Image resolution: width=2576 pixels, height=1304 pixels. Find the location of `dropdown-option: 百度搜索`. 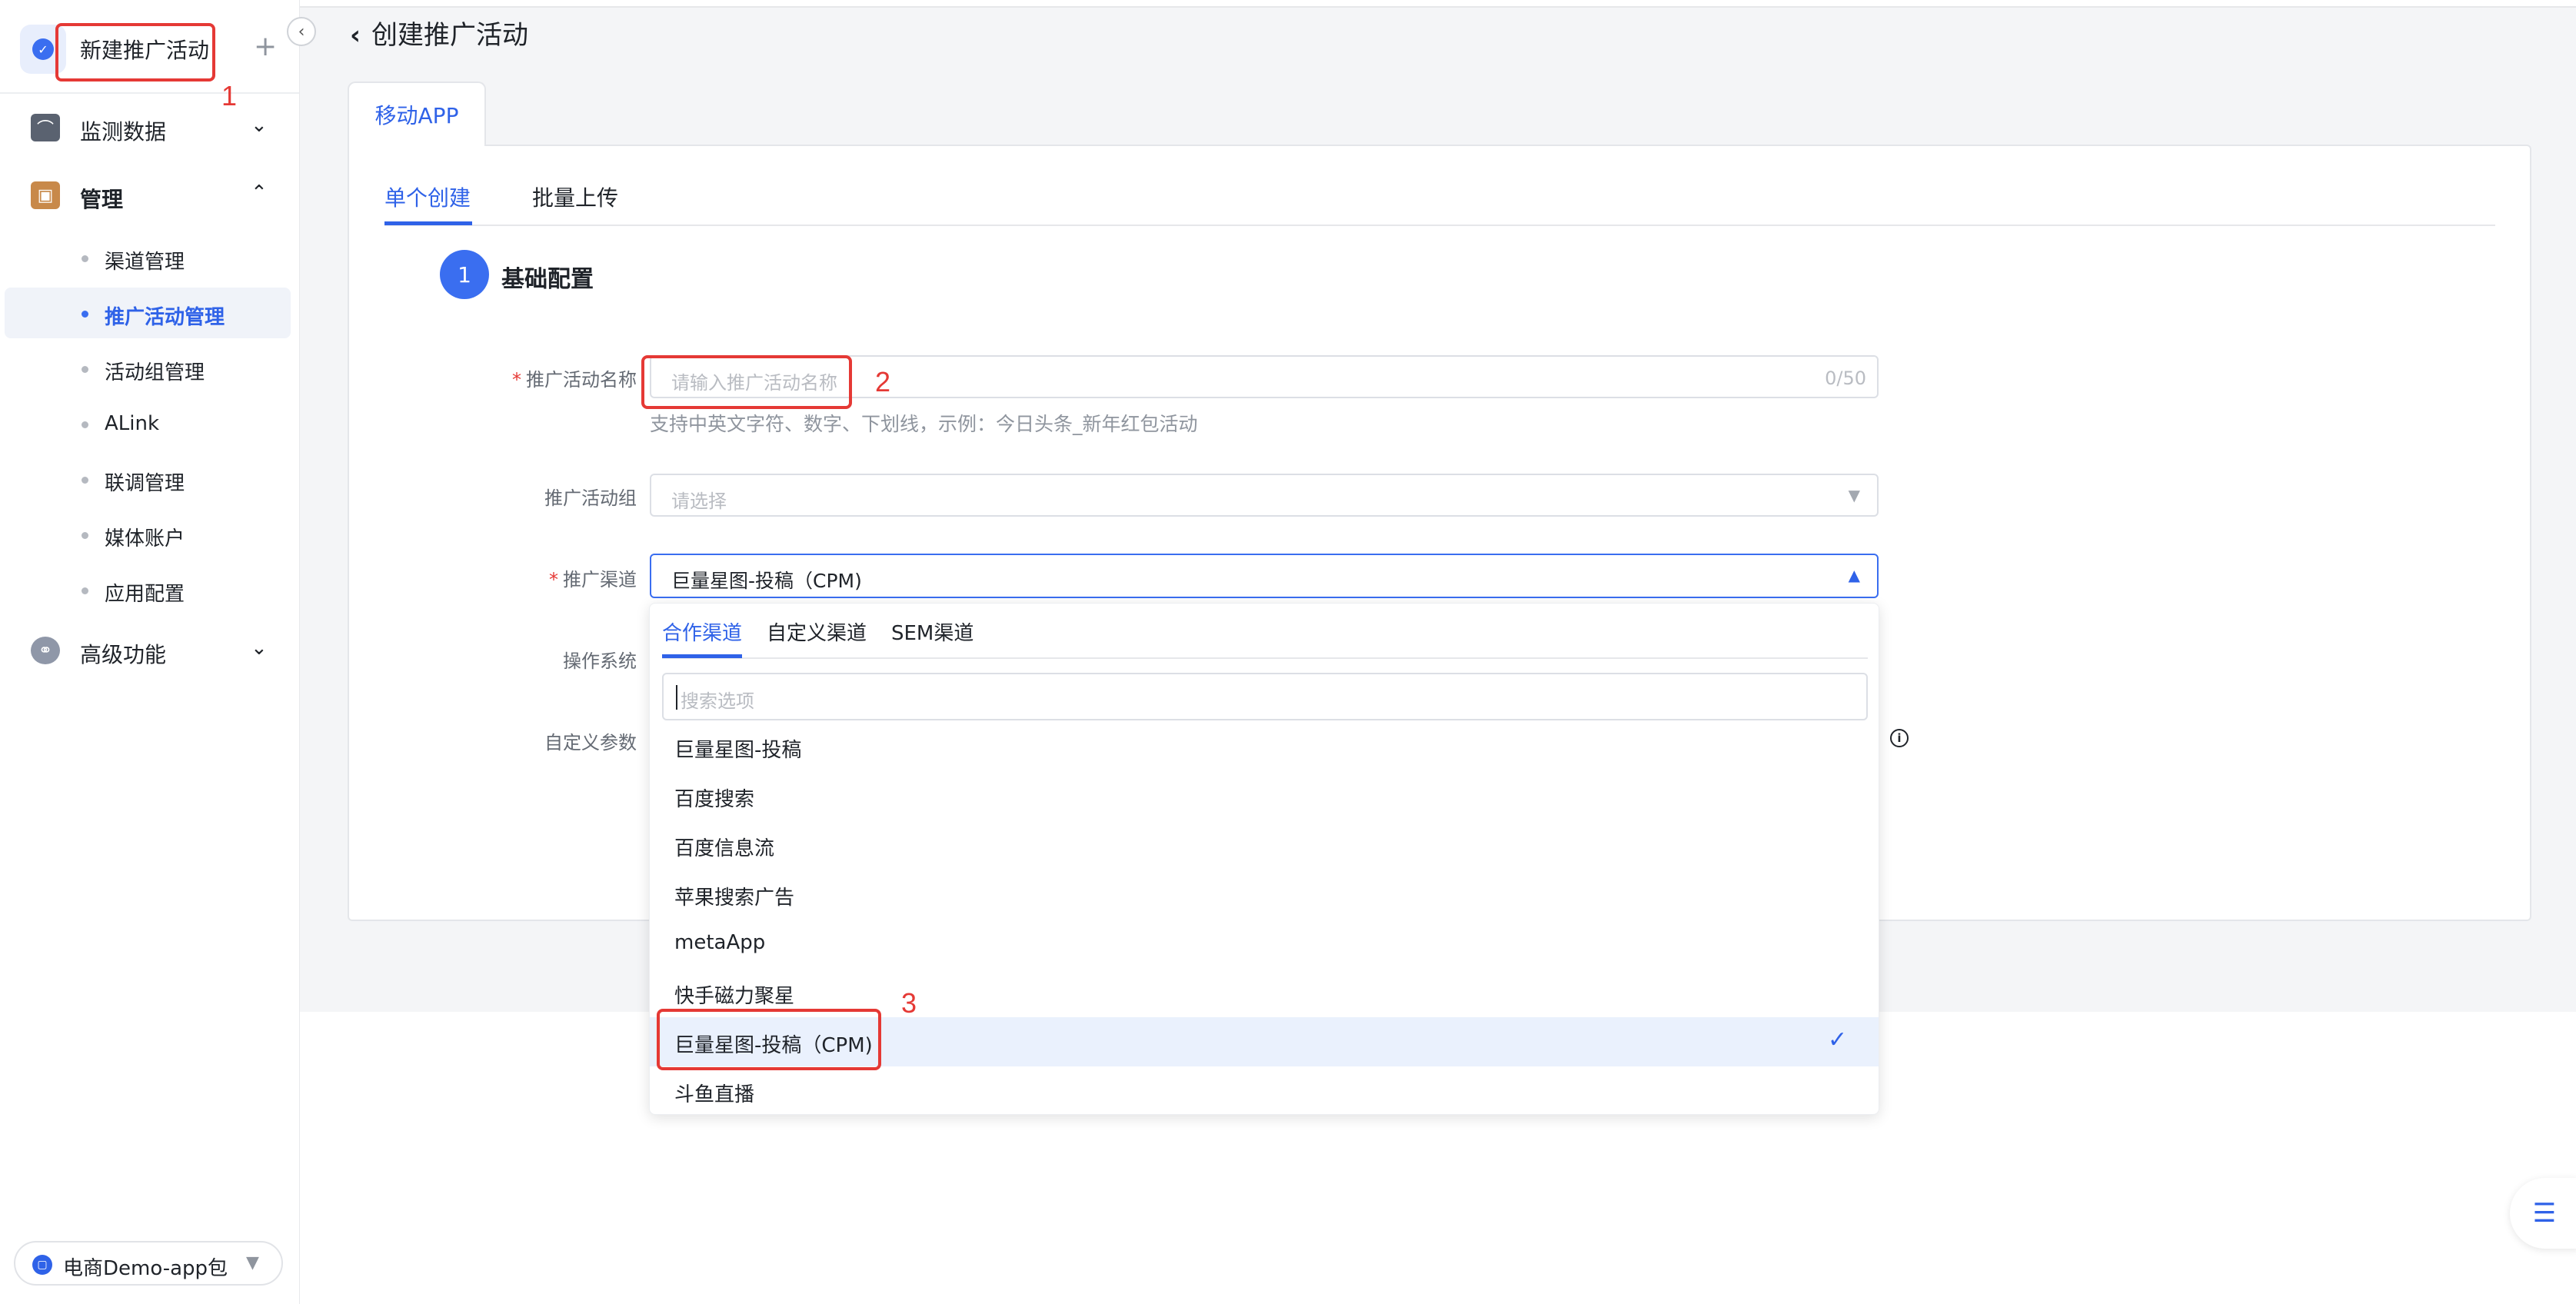

dropdown-option: 百度搜索 is located at coordinates (1264, 795).